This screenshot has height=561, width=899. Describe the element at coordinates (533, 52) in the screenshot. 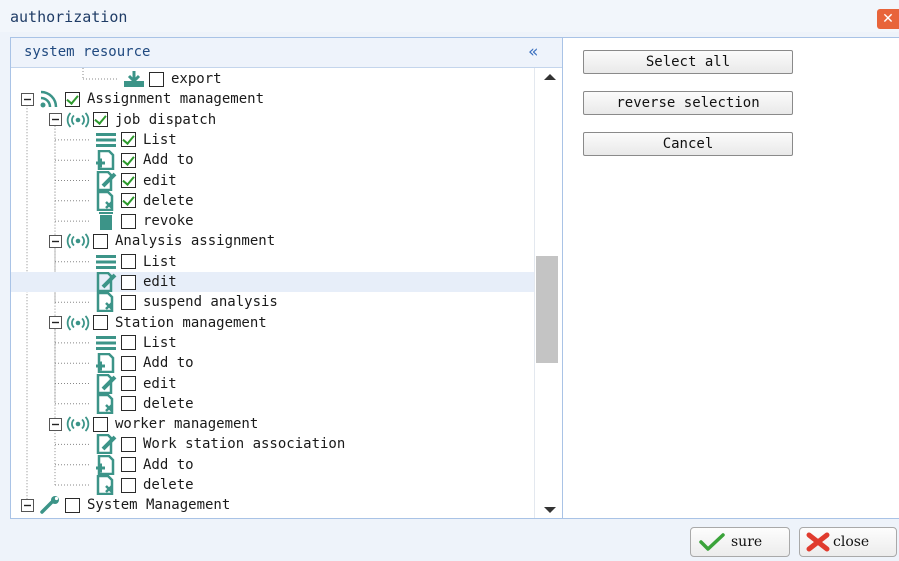

I see `collapse-icon: «` at that location.